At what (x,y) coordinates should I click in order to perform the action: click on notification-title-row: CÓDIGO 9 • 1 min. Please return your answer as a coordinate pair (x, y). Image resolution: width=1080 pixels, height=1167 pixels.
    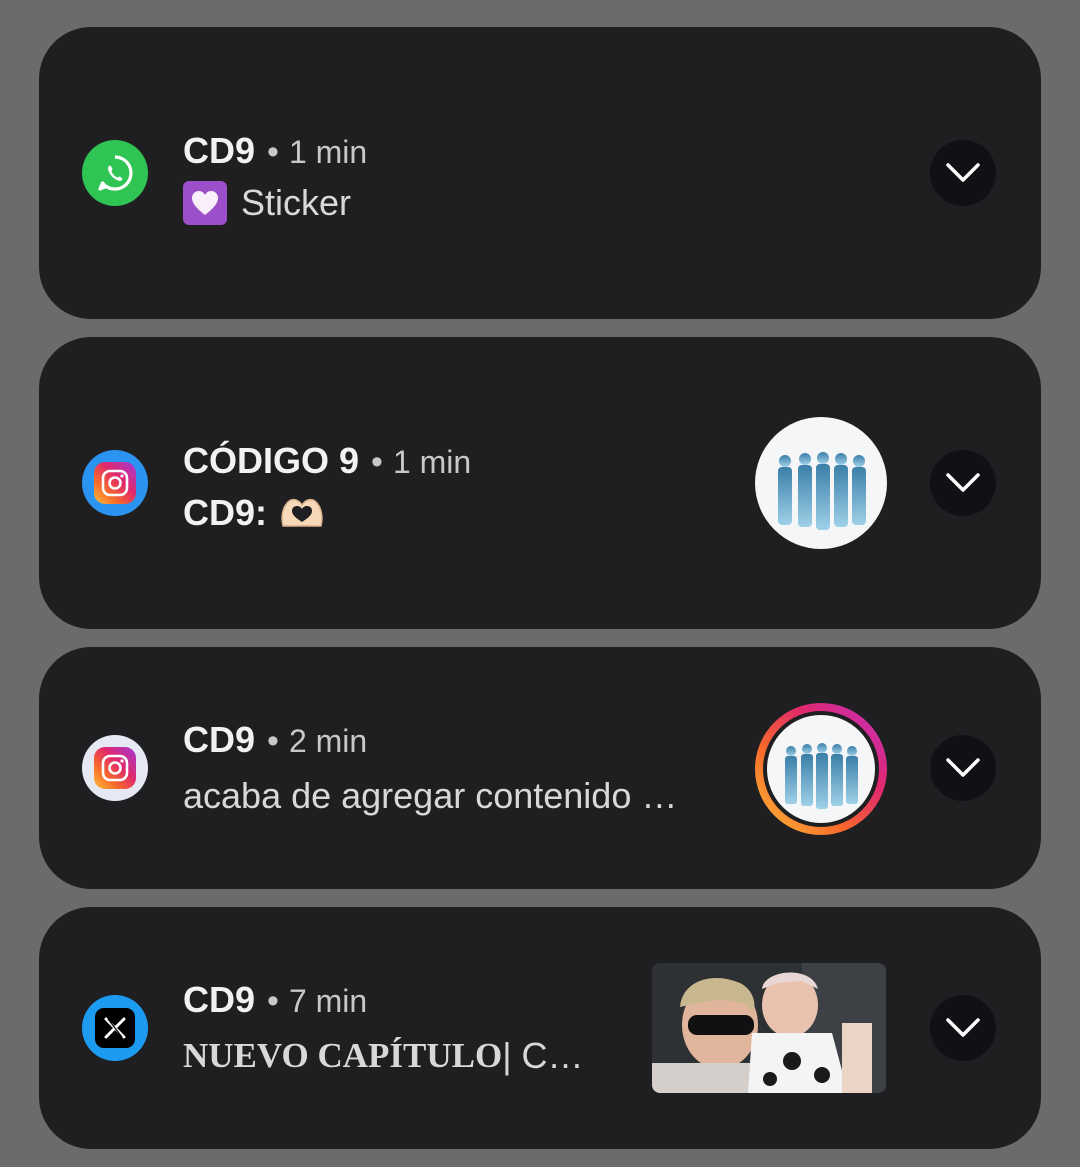
    Looking at the image, I should click on (327, 461).